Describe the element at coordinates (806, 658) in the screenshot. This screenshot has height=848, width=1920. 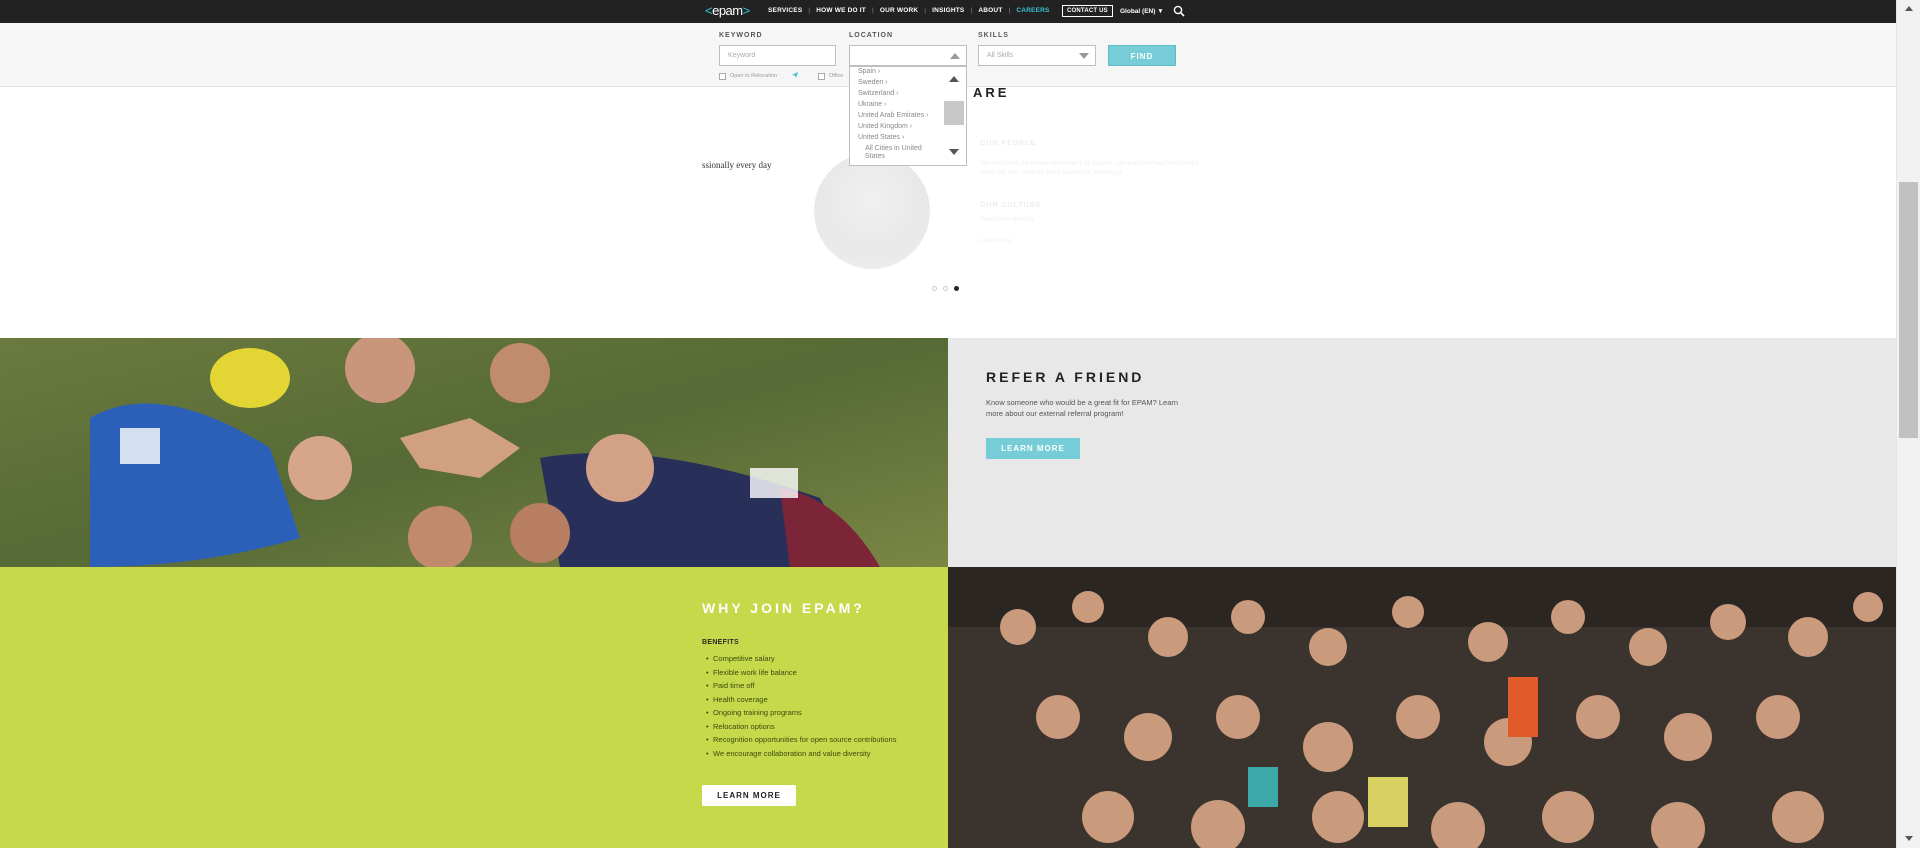
I see `list-item: Competitive salary` at that location.